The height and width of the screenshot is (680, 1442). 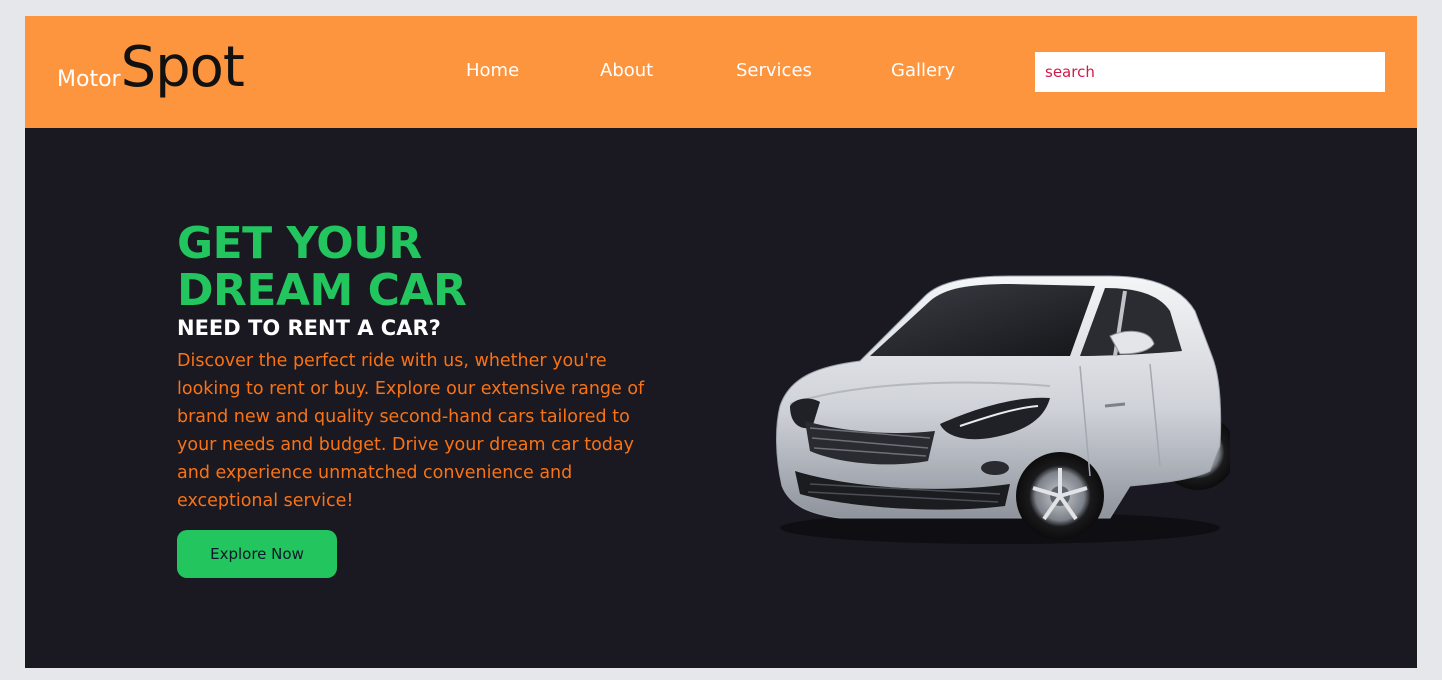 I want to click on logo: Motor Spot, so click(x=151, y=72).